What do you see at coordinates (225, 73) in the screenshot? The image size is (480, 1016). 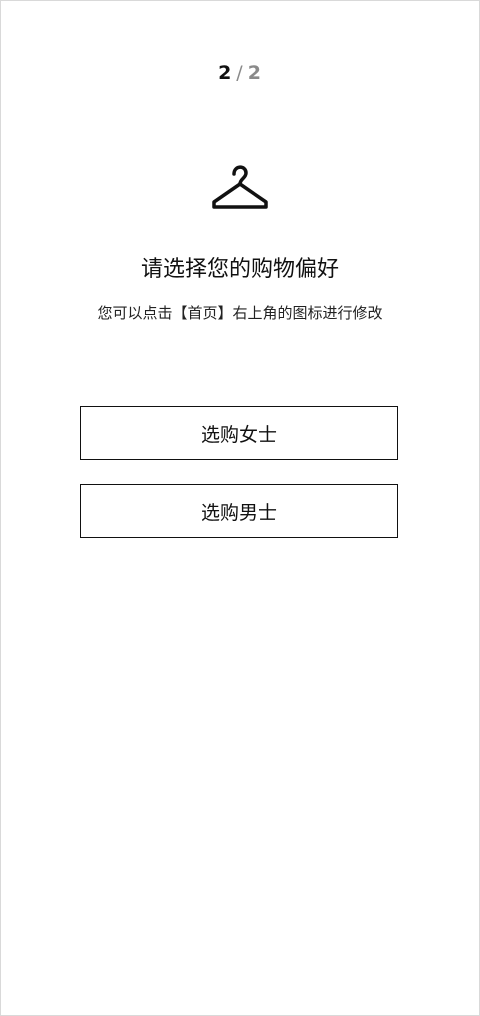 I see `current-page: 2` at bounding box center [225, 73].